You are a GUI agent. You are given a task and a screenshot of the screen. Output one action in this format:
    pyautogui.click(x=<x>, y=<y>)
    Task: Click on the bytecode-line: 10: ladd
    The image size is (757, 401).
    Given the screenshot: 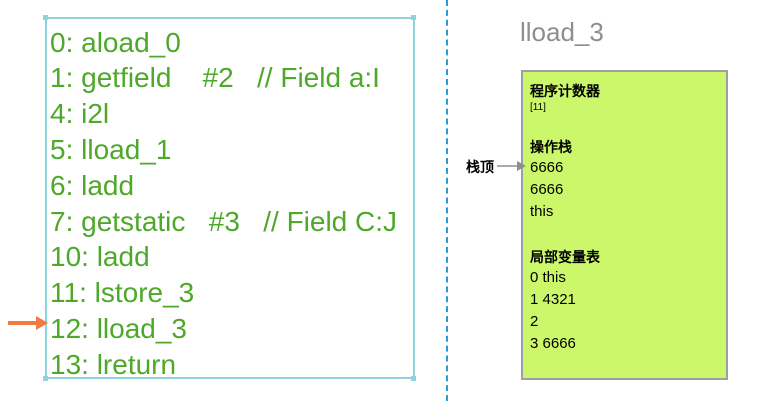 What is the action you would take?
    pyautogui.click(x=100, y=256)
    